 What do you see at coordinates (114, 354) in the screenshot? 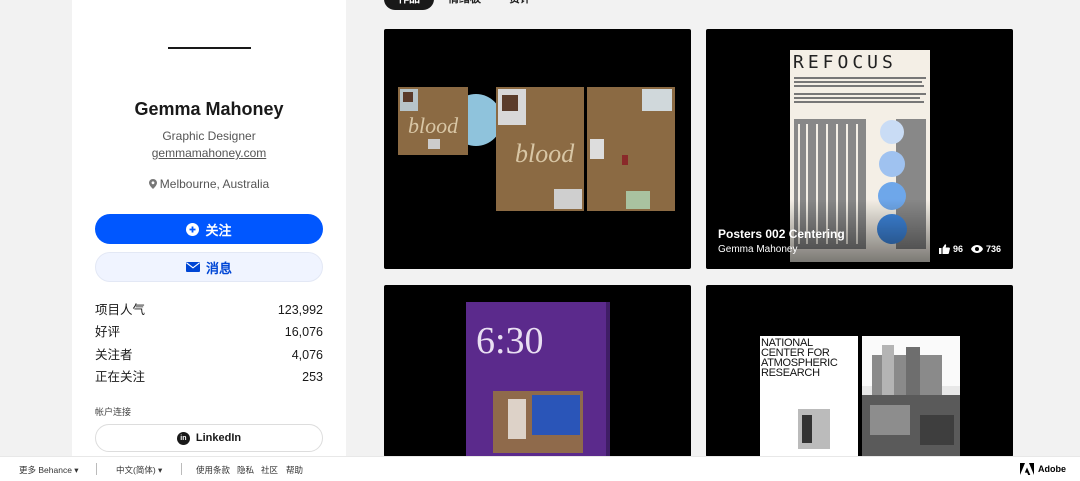
I see `stat-label: 关注者` at bounding box center [114, 354].